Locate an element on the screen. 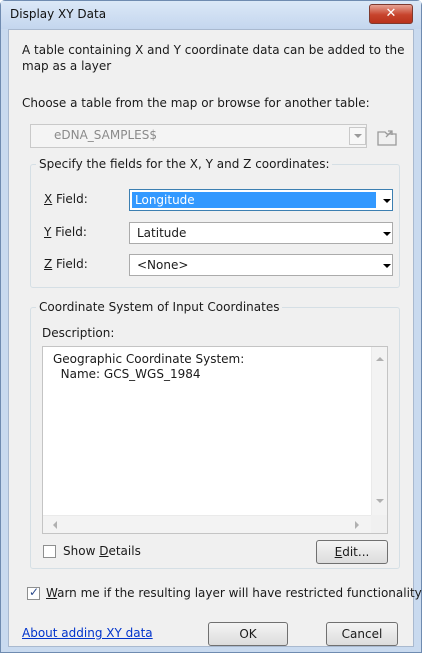 The height and width of the screenshot is (653, 422). z-field-value: <None> is located at coordinates (163, 265).